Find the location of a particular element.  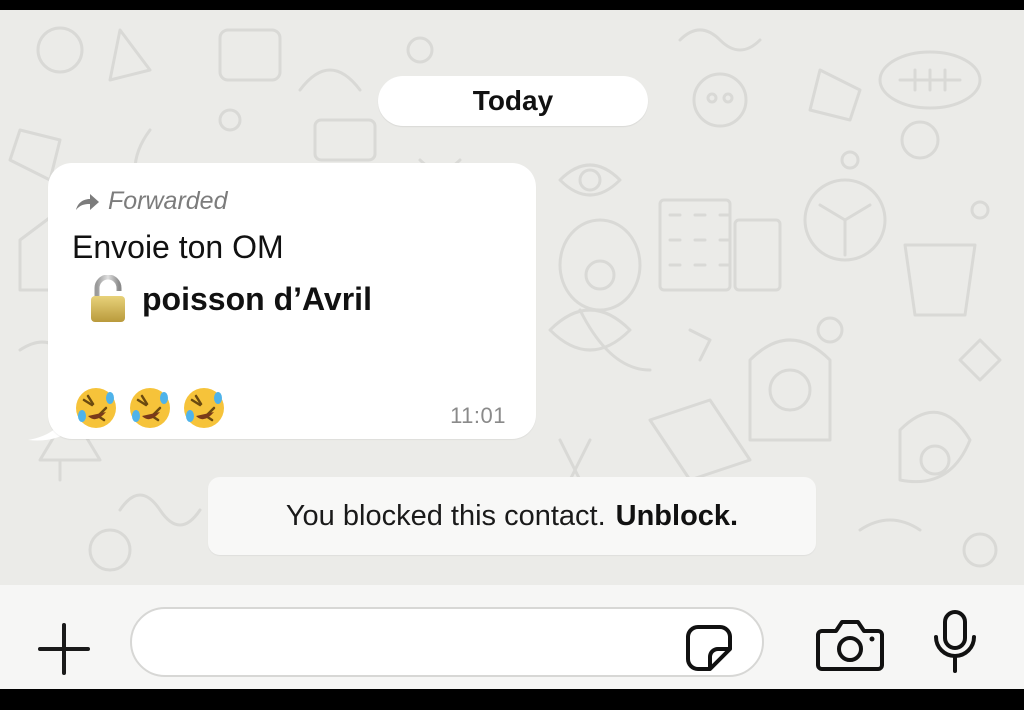

emoji-row is located at coordinates (150, 408).